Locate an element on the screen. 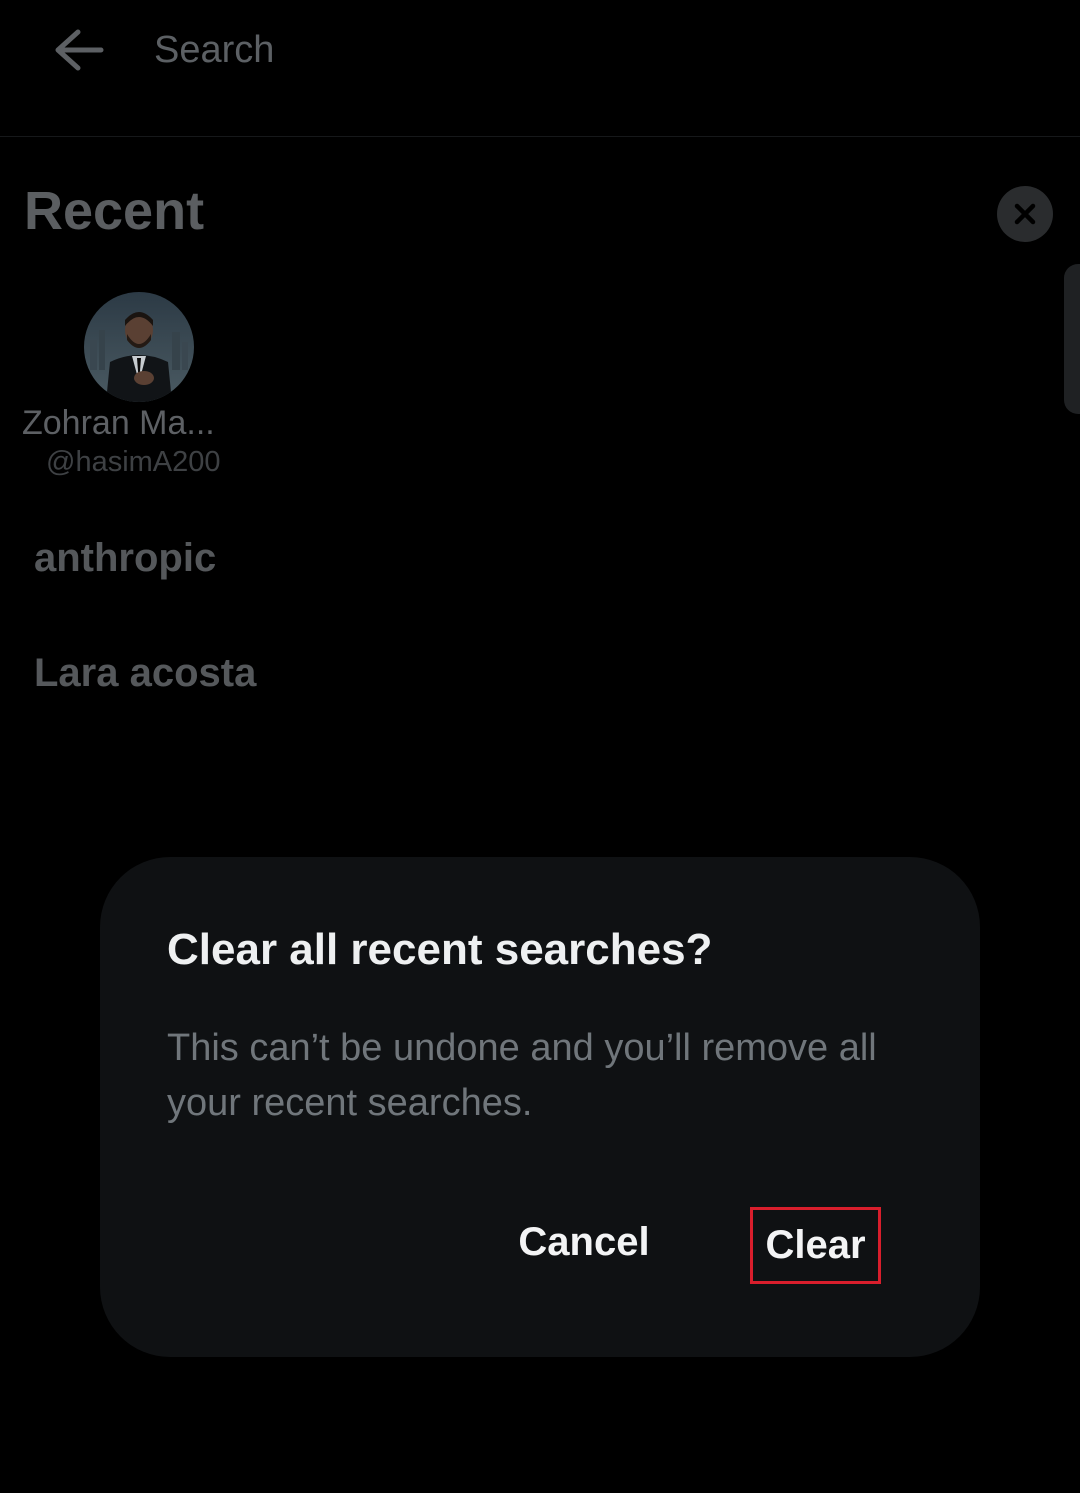 The height and width of the screenshot is (1493, 1080). search-header is located at coordinates (540, 68).